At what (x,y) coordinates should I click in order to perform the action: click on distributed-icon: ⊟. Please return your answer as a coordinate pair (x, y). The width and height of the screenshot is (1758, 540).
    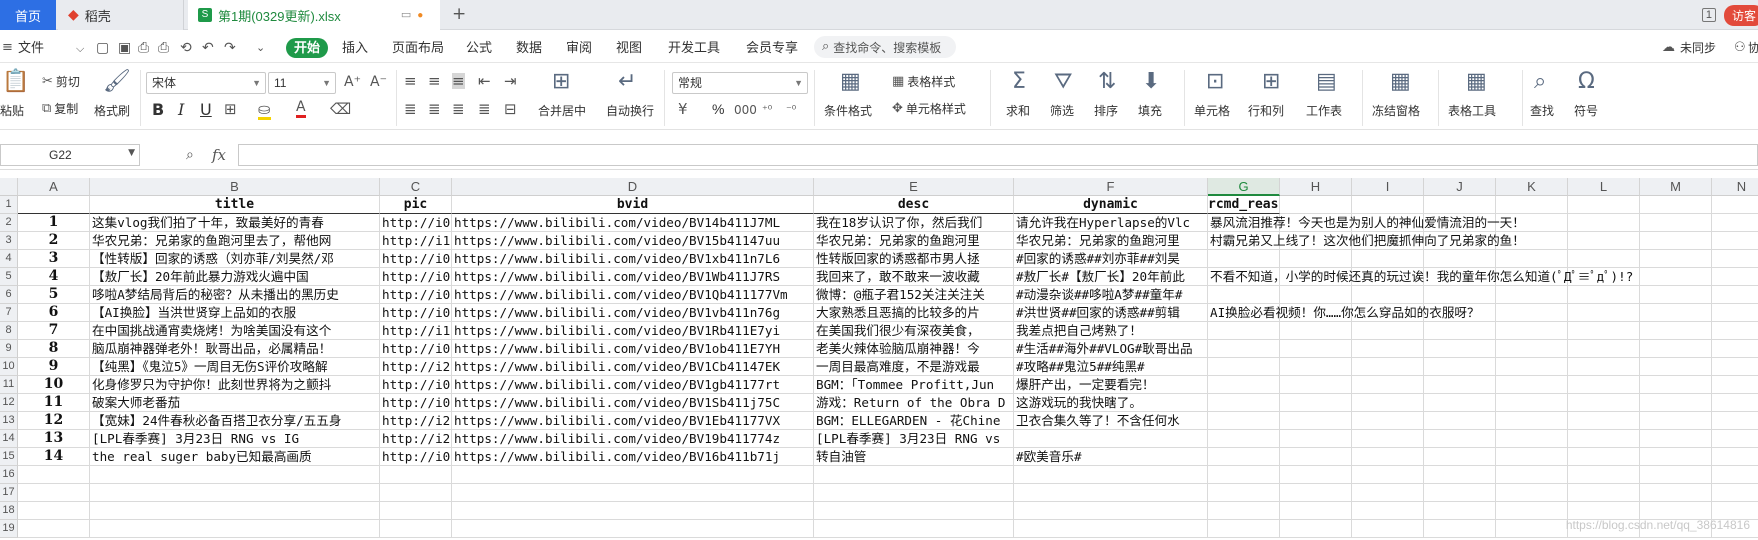
    Looking at the image, I should click on (510, 109).